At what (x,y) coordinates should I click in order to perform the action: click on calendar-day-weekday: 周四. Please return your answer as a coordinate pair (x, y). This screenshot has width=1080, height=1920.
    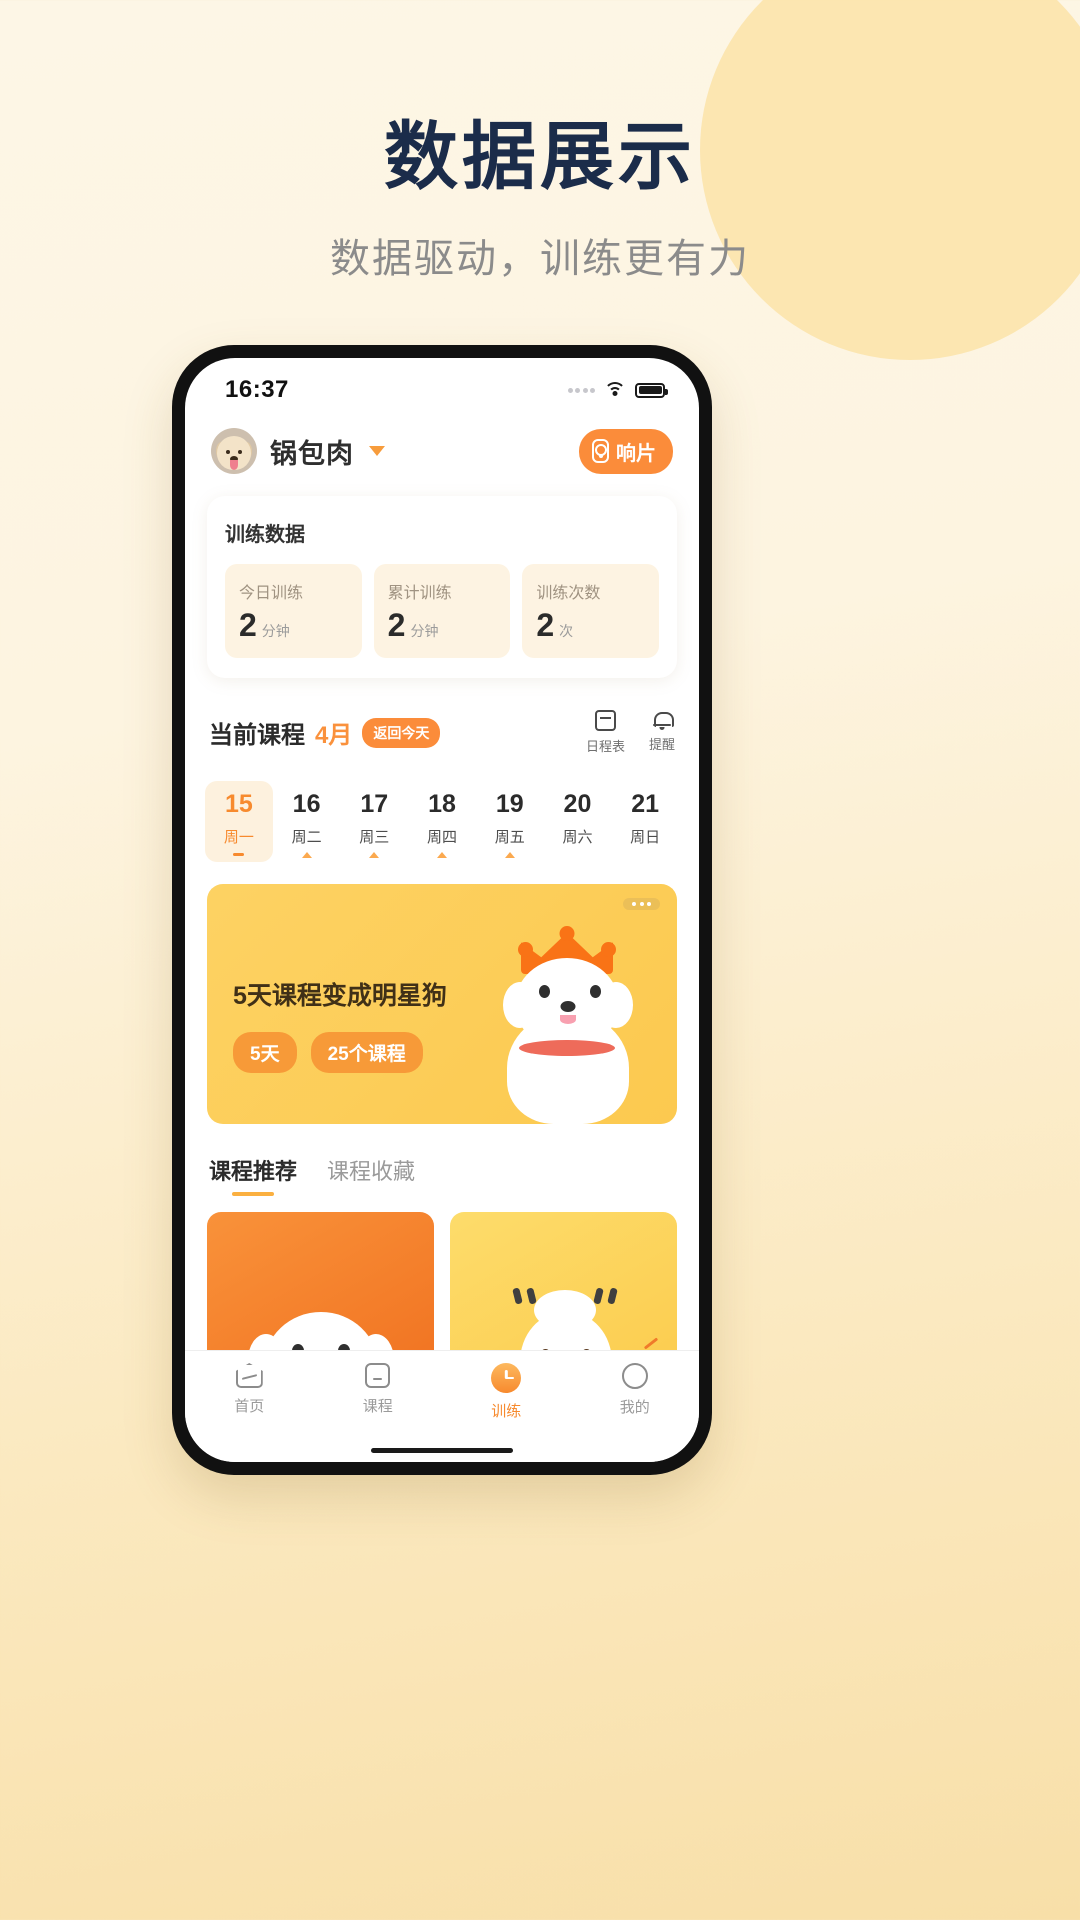
    Looking at the image, I should click on (442, 837).